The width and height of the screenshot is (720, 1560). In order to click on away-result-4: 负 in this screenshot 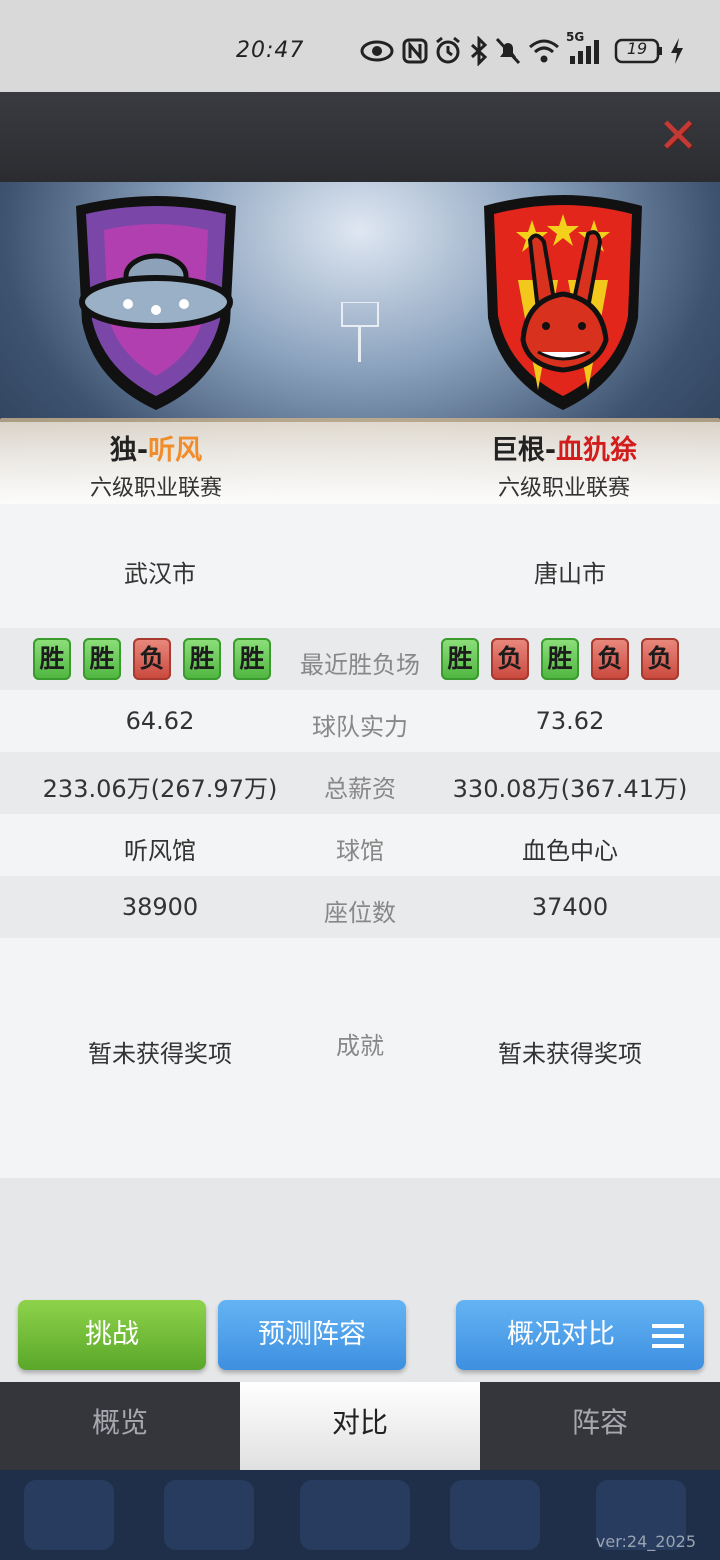, I will do `click(610, 659)`.